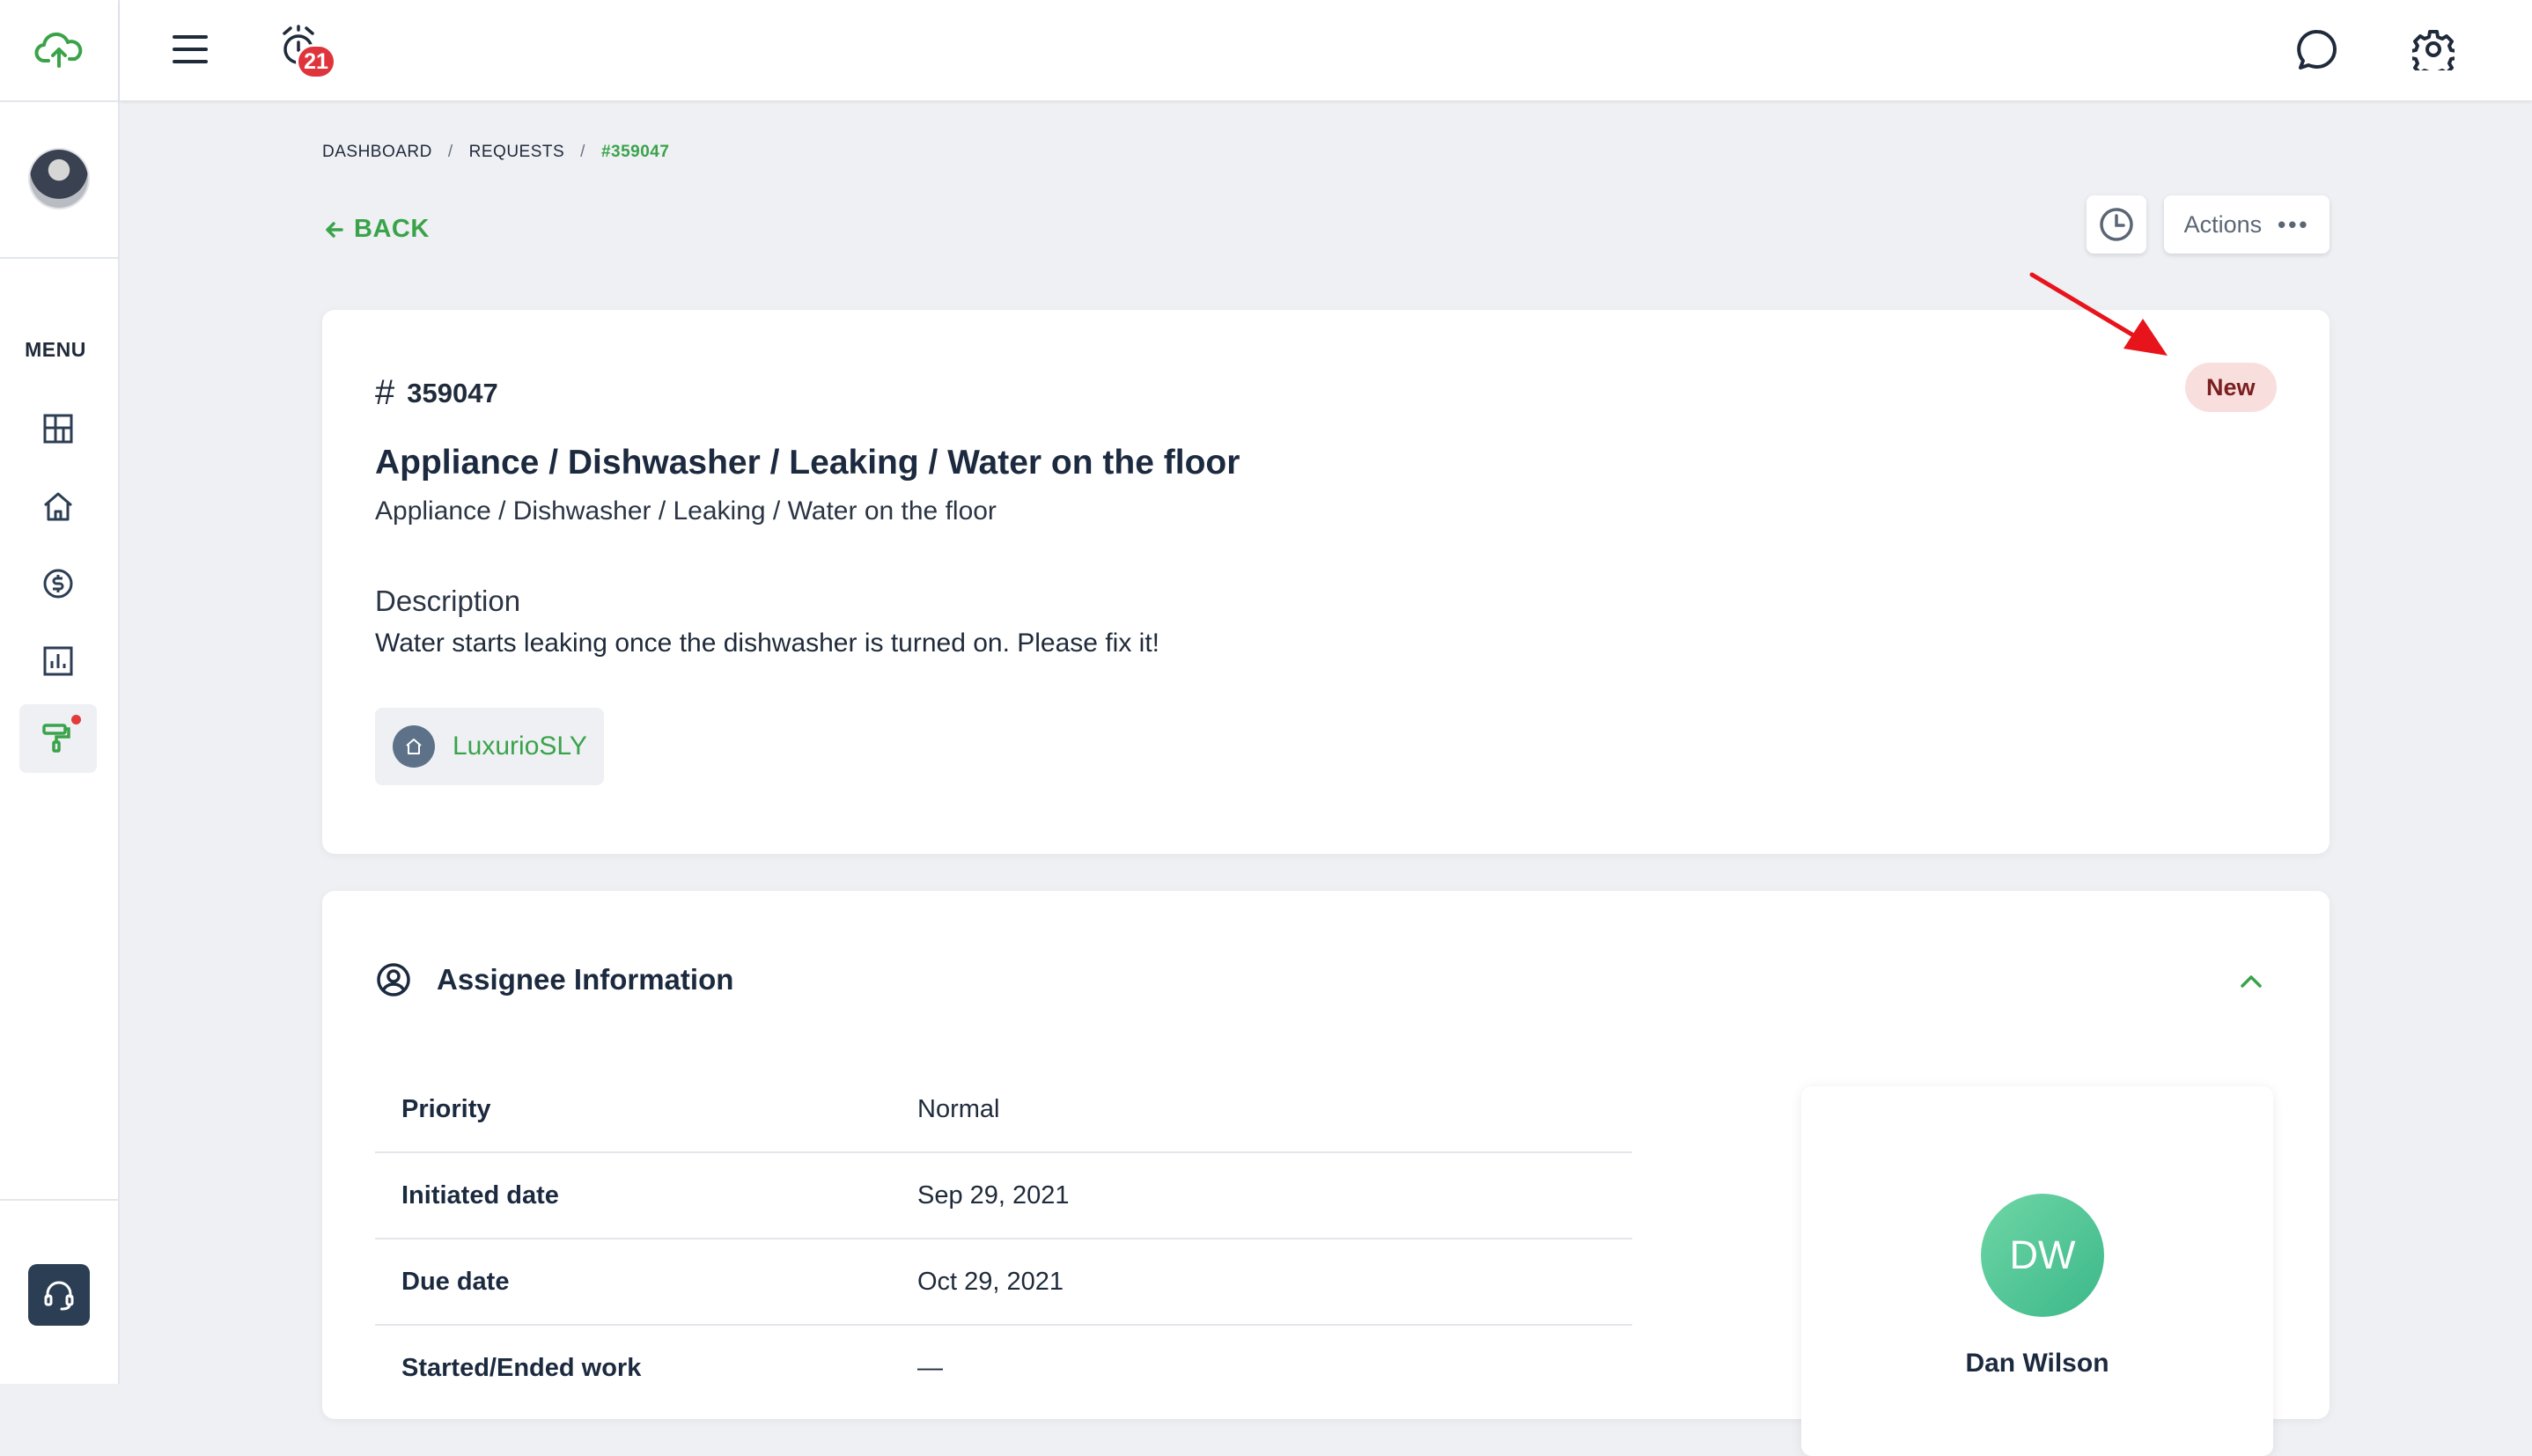 The image size is (2532, 1456). I want to click on settings-button, so click(2433, 49).